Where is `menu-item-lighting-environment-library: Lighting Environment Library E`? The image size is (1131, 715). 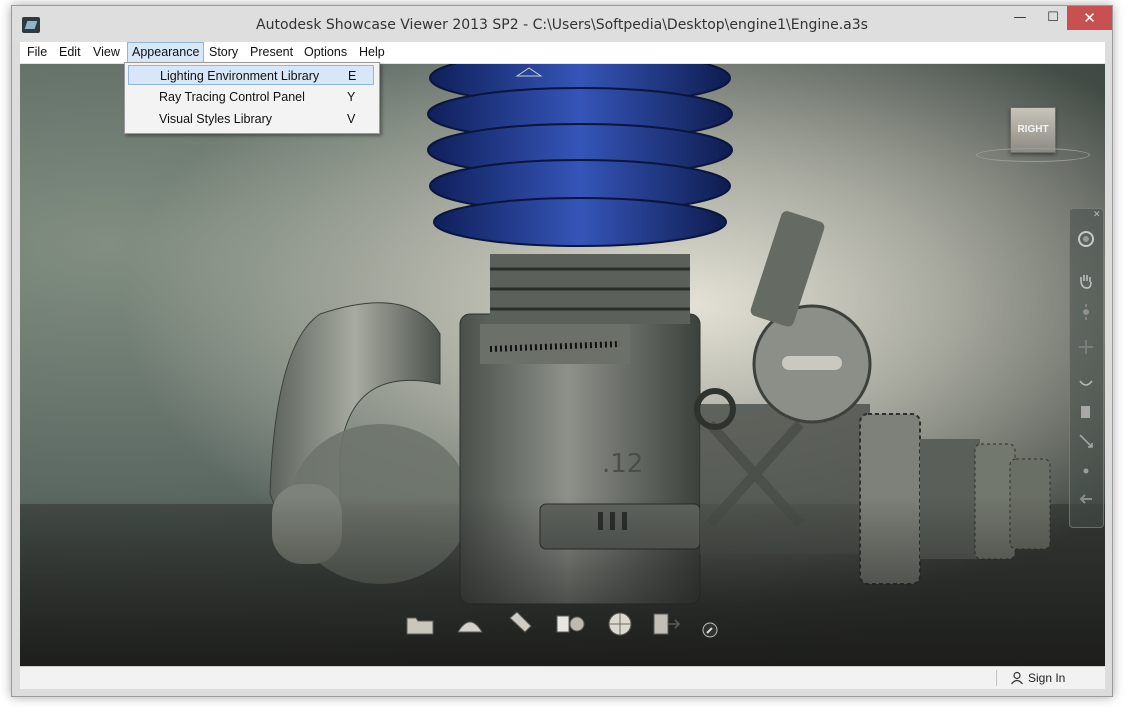
menu-item-lighting-environment-library: Lighting Environment Library E is located at coordinates (251, 75).